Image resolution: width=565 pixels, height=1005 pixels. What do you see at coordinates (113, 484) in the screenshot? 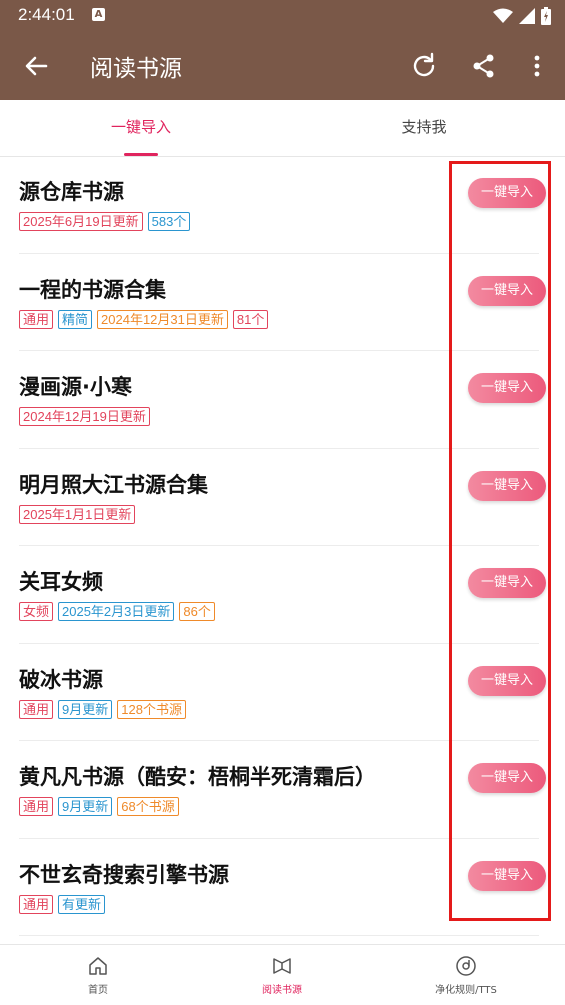
I see `source-title: 明月照大江书源合集` at bounding box center [113, 484].